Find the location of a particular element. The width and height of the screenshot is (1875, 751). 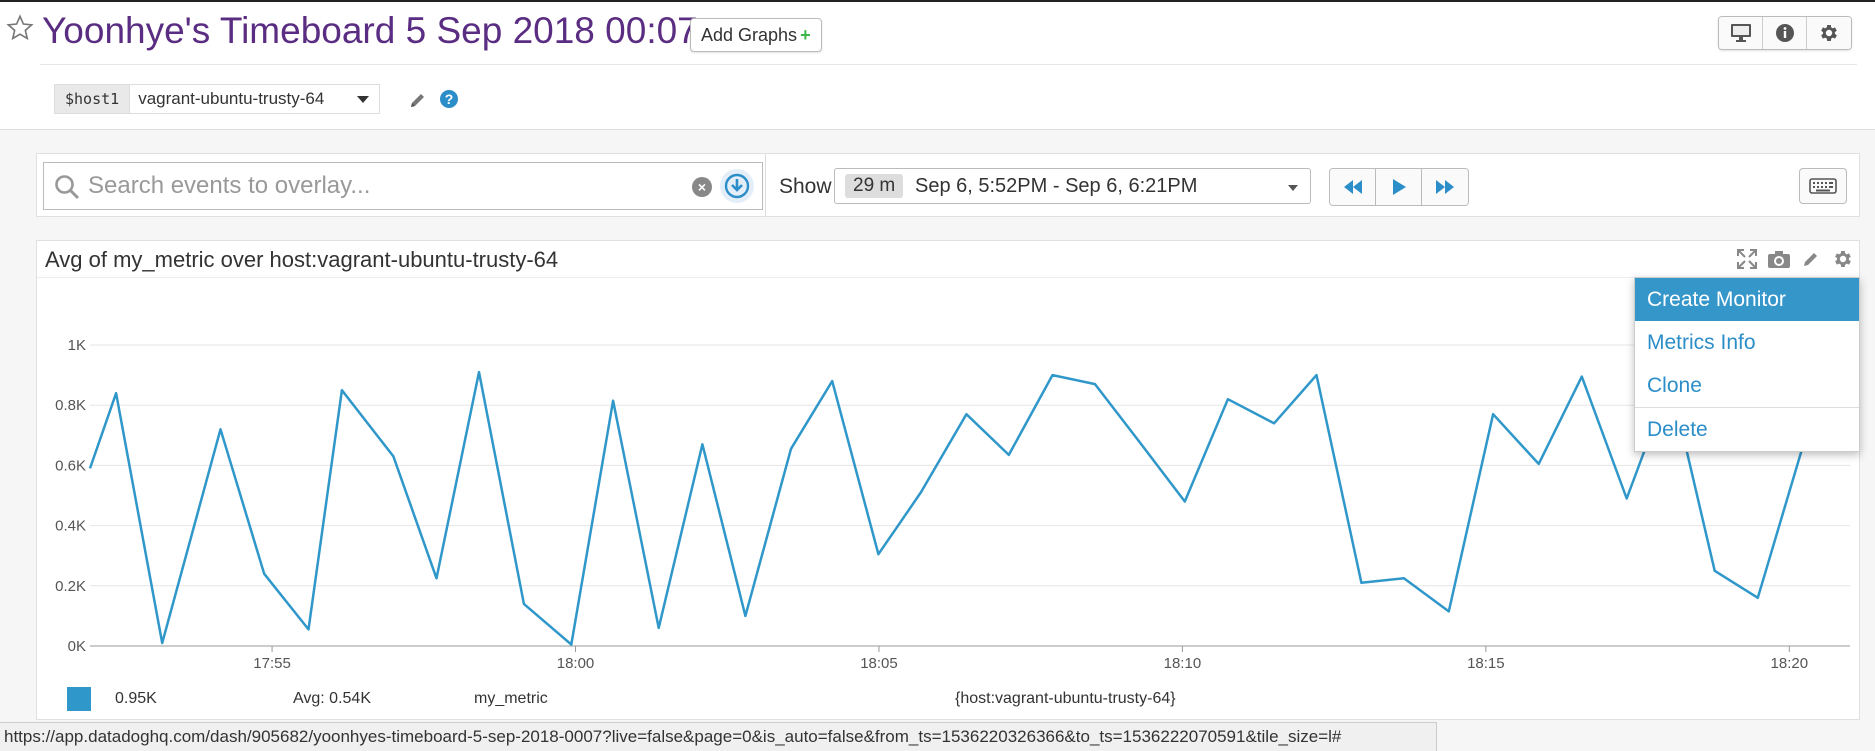

play-icon is located at coordinates (1399, 187).